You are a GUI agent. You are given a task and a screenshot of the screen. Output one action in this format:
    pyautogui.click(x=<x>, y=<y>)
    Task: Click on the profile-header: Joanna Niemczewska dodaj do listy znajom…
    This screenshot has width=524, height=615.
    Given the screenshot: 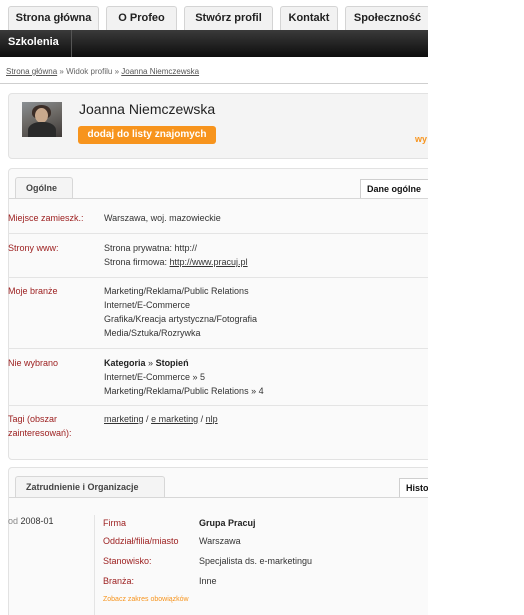 What is the action you would take?
    pyautogui.click(x=218, y=126)
    